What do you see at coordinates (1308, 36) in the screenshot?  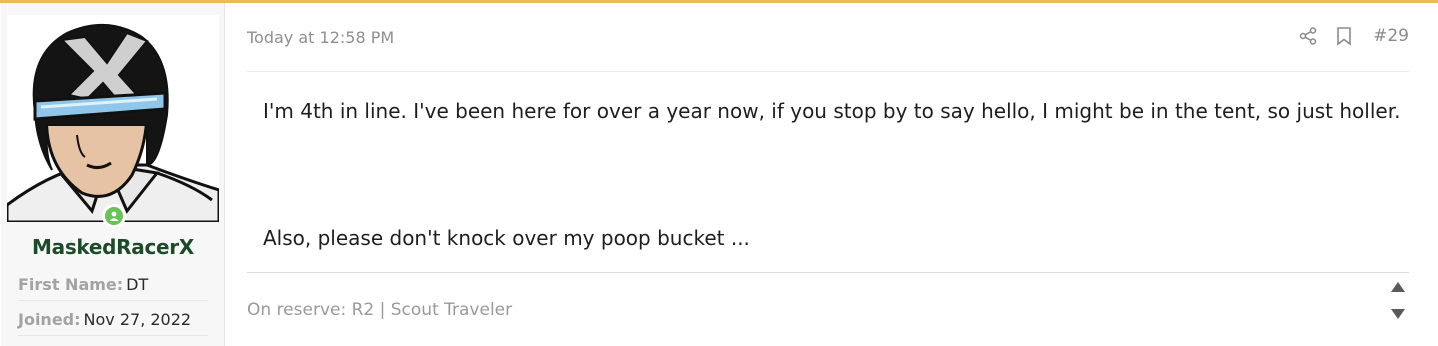 I see `share-icon` at bounding box center [1308, 36].